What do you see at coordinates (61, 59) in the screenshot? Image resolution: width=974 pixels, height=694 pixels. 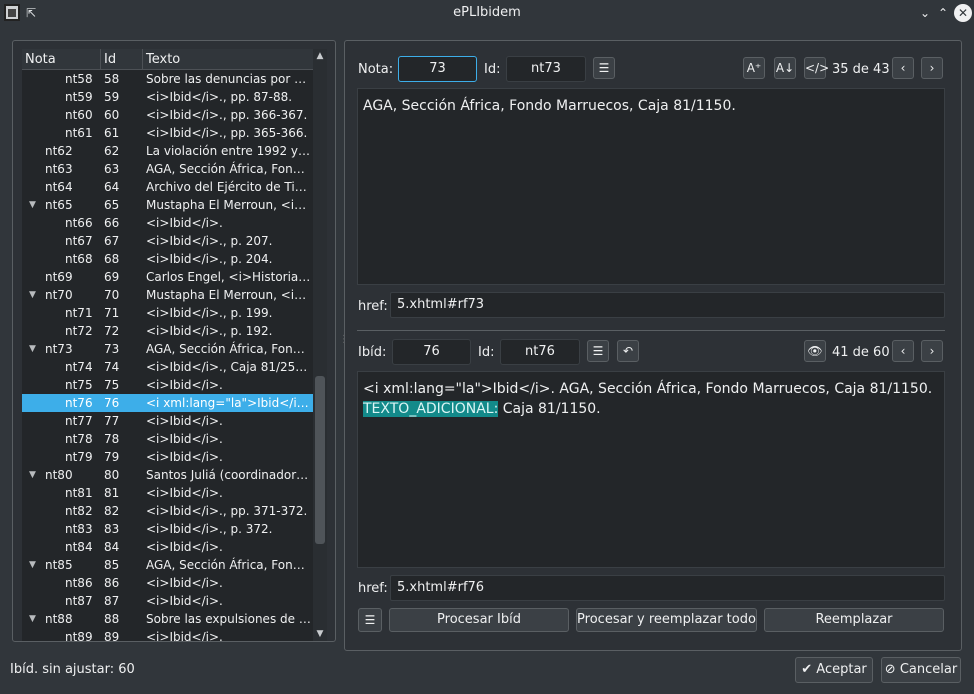 I see `column-nota: Nota` at bounding box center [61, 59].